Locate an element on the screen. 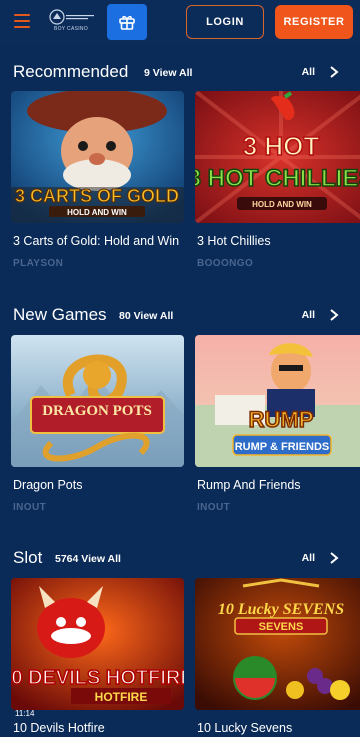 This screenshot has height=737, width=360. svg-text: HOTFIRE is located at coordinates (121, 697).